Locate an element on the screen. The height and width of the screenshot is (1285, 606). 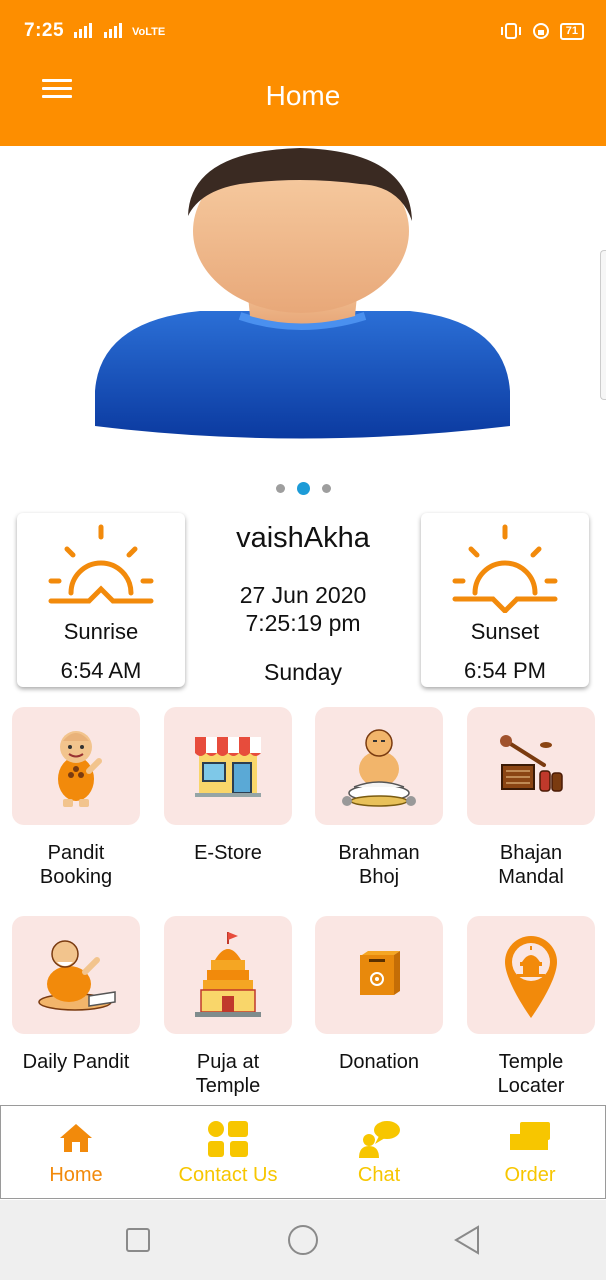
signal-icons: VoLTE is located at coordinates (119, 30).